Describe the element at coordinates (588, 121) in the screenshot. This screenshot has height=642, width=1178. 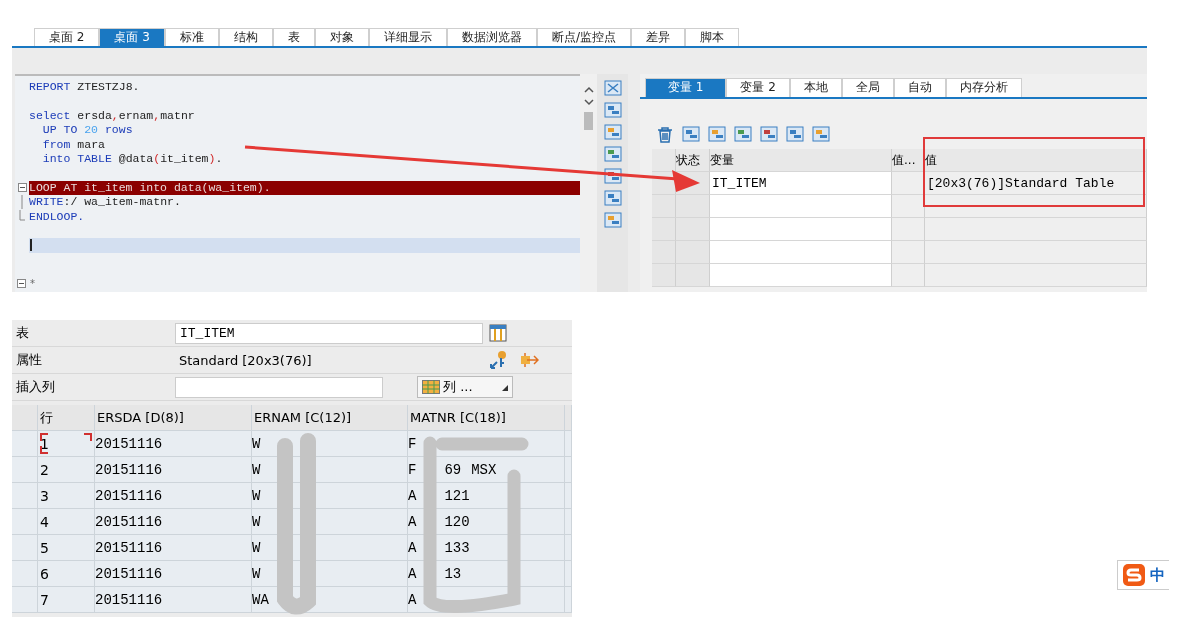
I see `scroll-thumb` at that location.